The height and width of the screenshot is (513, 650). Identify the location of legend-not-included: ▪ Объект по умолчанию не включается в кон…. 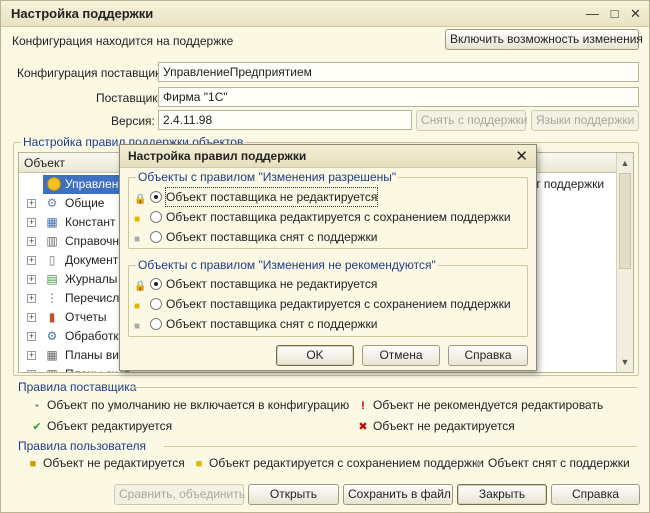
(189, 405).